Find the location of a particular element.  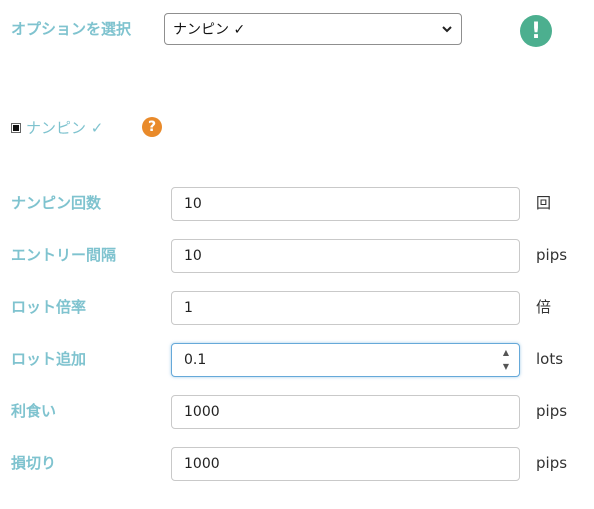

spinner-down-icon: ▼ is located at coordinates (506, 367).